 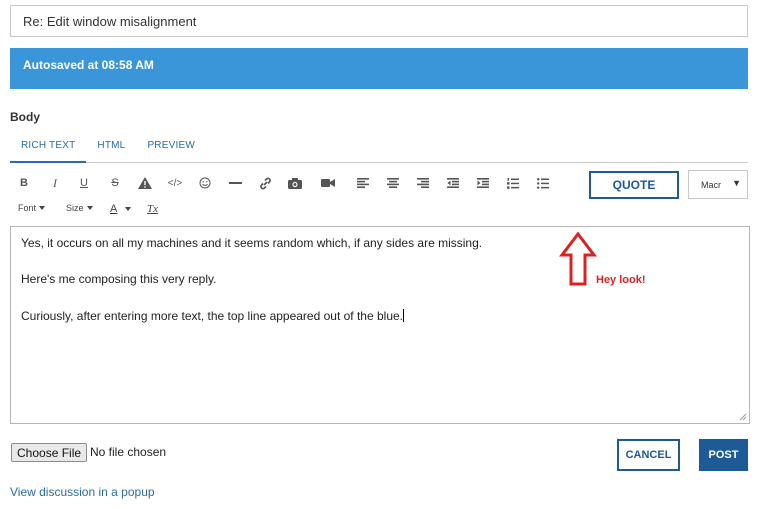 What do you see at coordinates (423, 183) in the screenshot?
I see `align-right-icon` at bounding box center [423, 183].